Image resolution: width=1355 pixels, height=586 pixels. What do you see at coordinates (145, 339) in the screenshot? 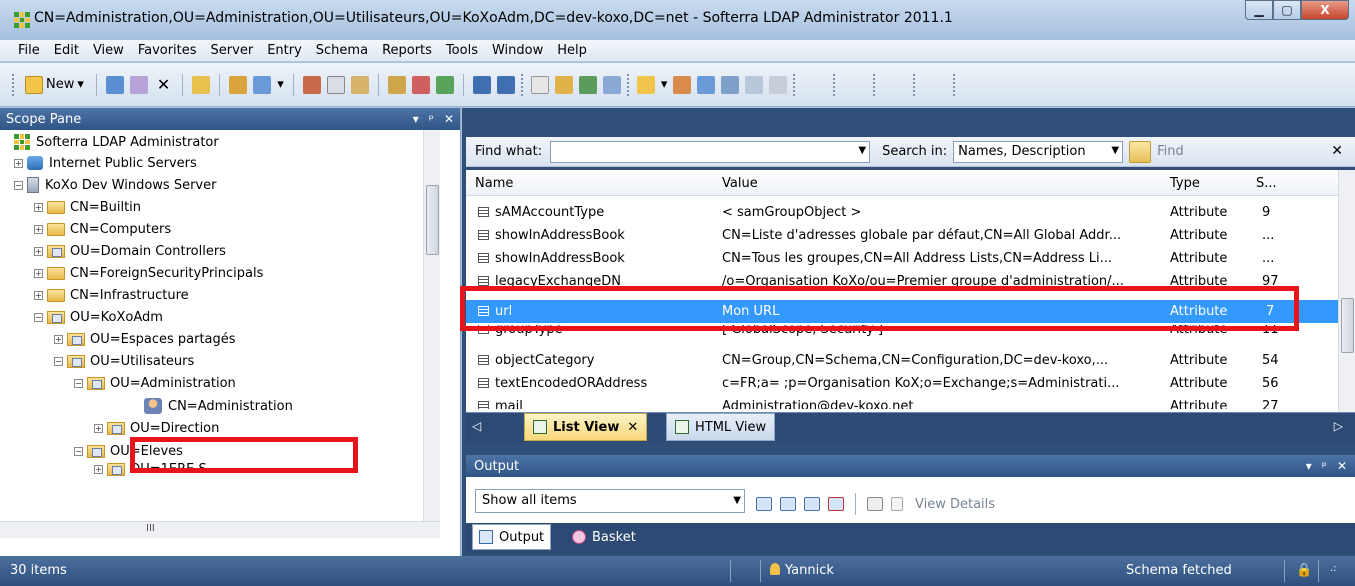
I see `tree-node-espaces: + OU=Espaces partagés` at bounding box center [145, 339].